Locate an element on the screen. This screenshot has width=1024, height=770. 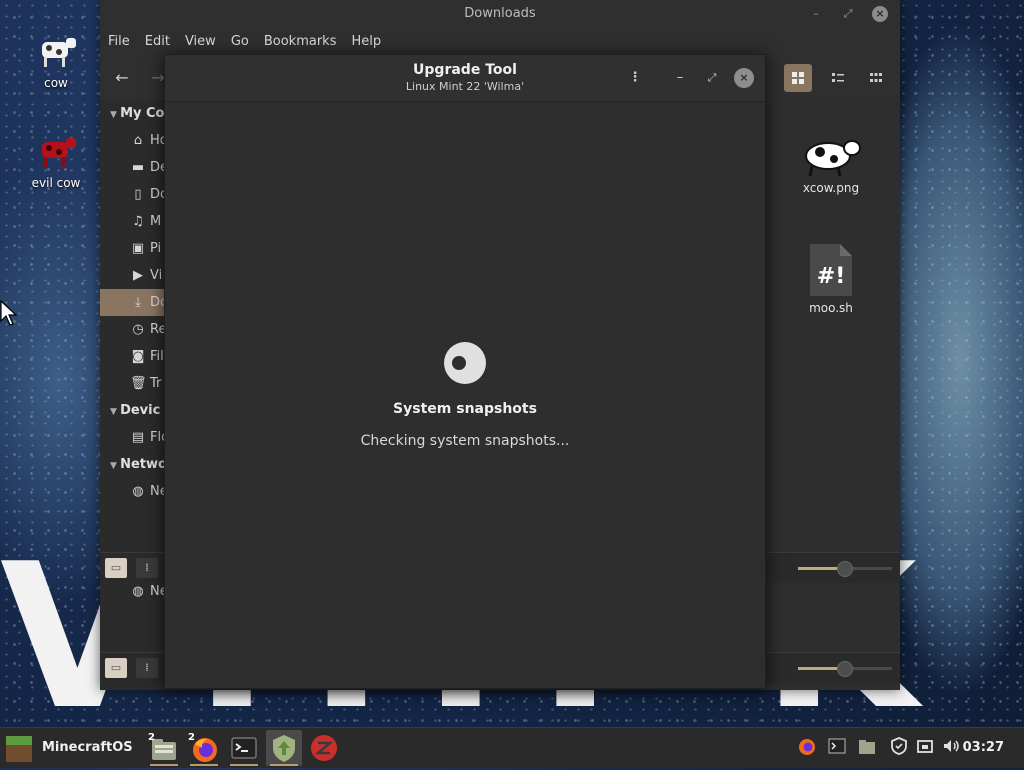
list-view-button is located at coordinates (838, 78).